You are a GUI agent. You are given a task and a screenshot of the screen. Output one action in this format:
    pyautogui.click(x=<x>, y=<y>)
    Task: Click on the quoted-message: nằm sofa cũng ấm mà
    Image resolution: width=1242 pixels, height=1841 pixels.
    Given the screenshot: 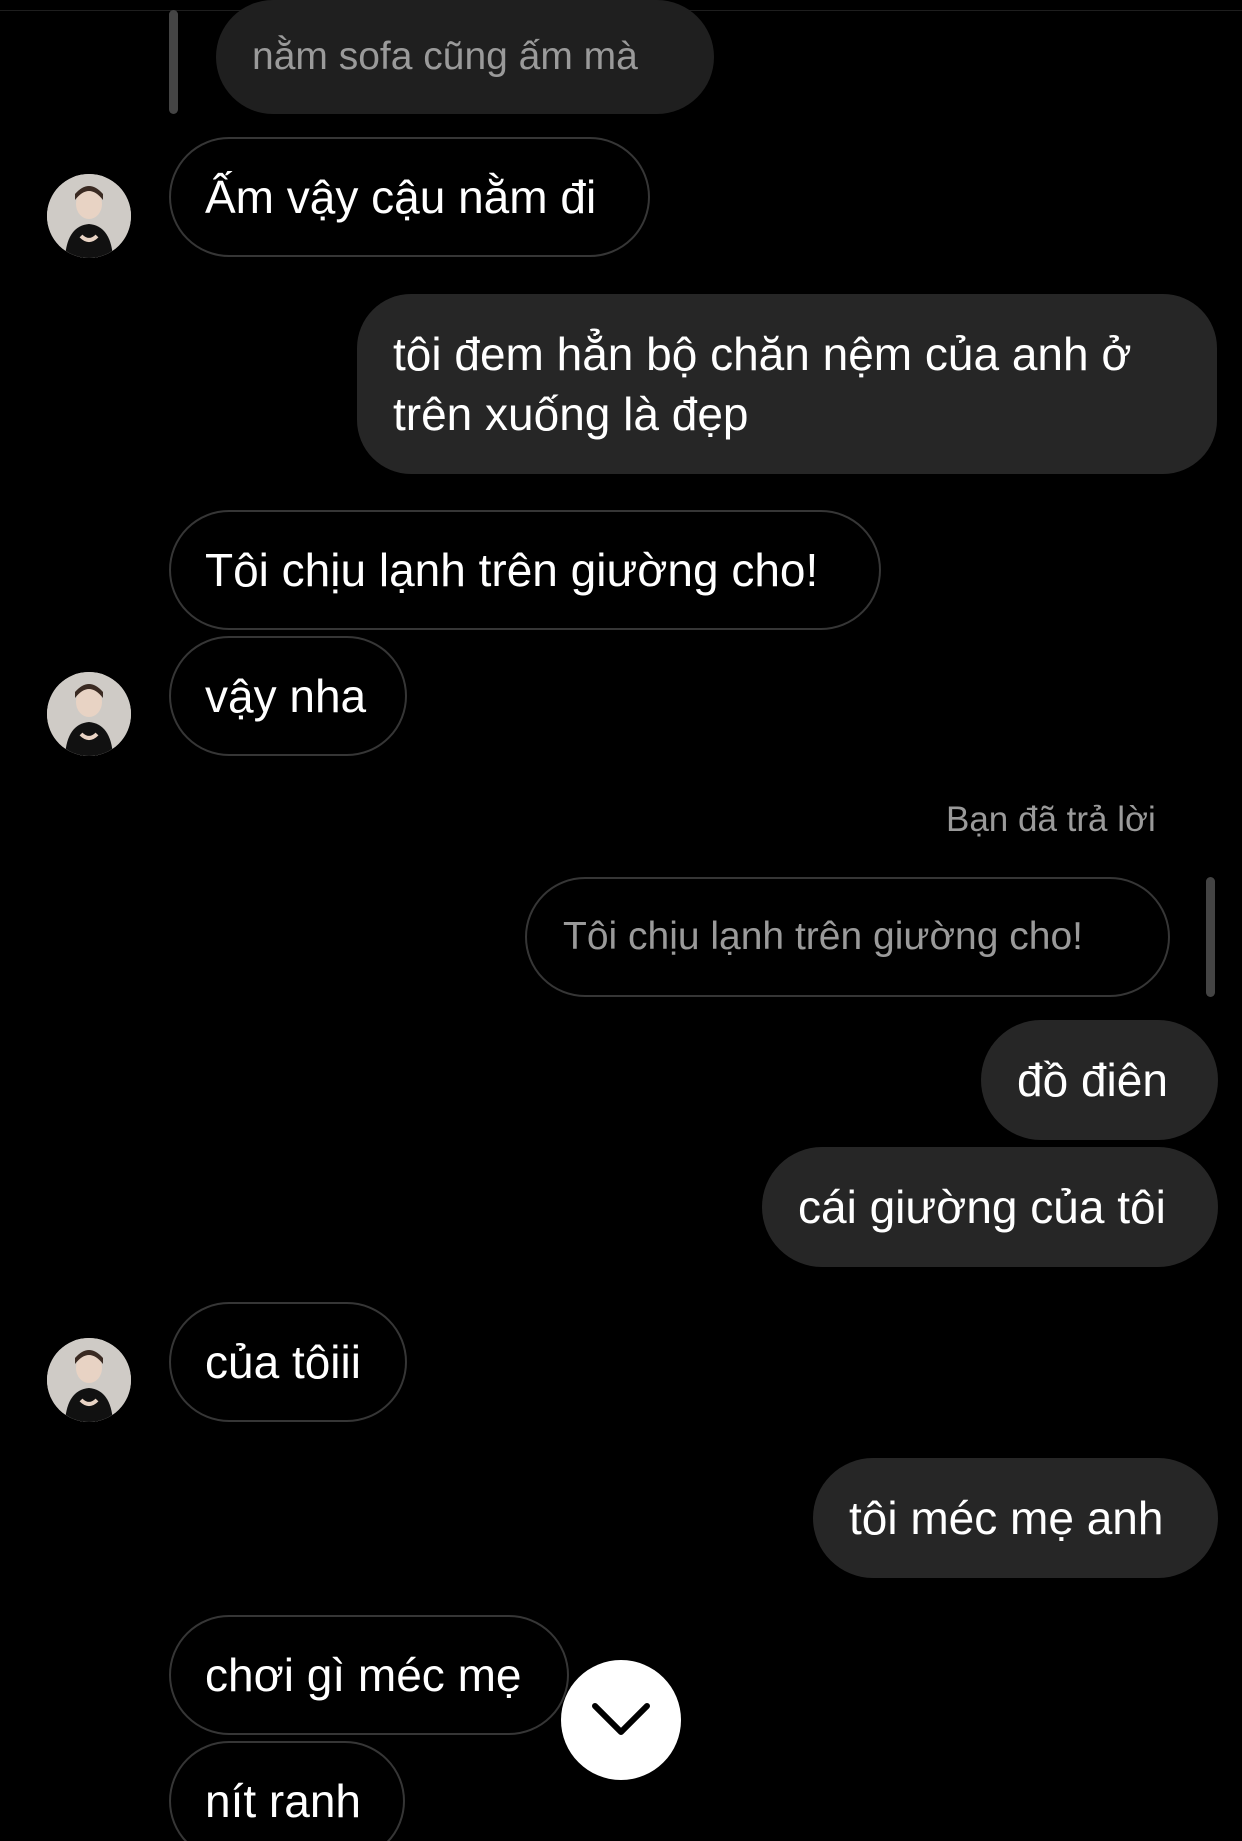 What is the action you would take?
    pyautogui.click(x=465, y=57)
    